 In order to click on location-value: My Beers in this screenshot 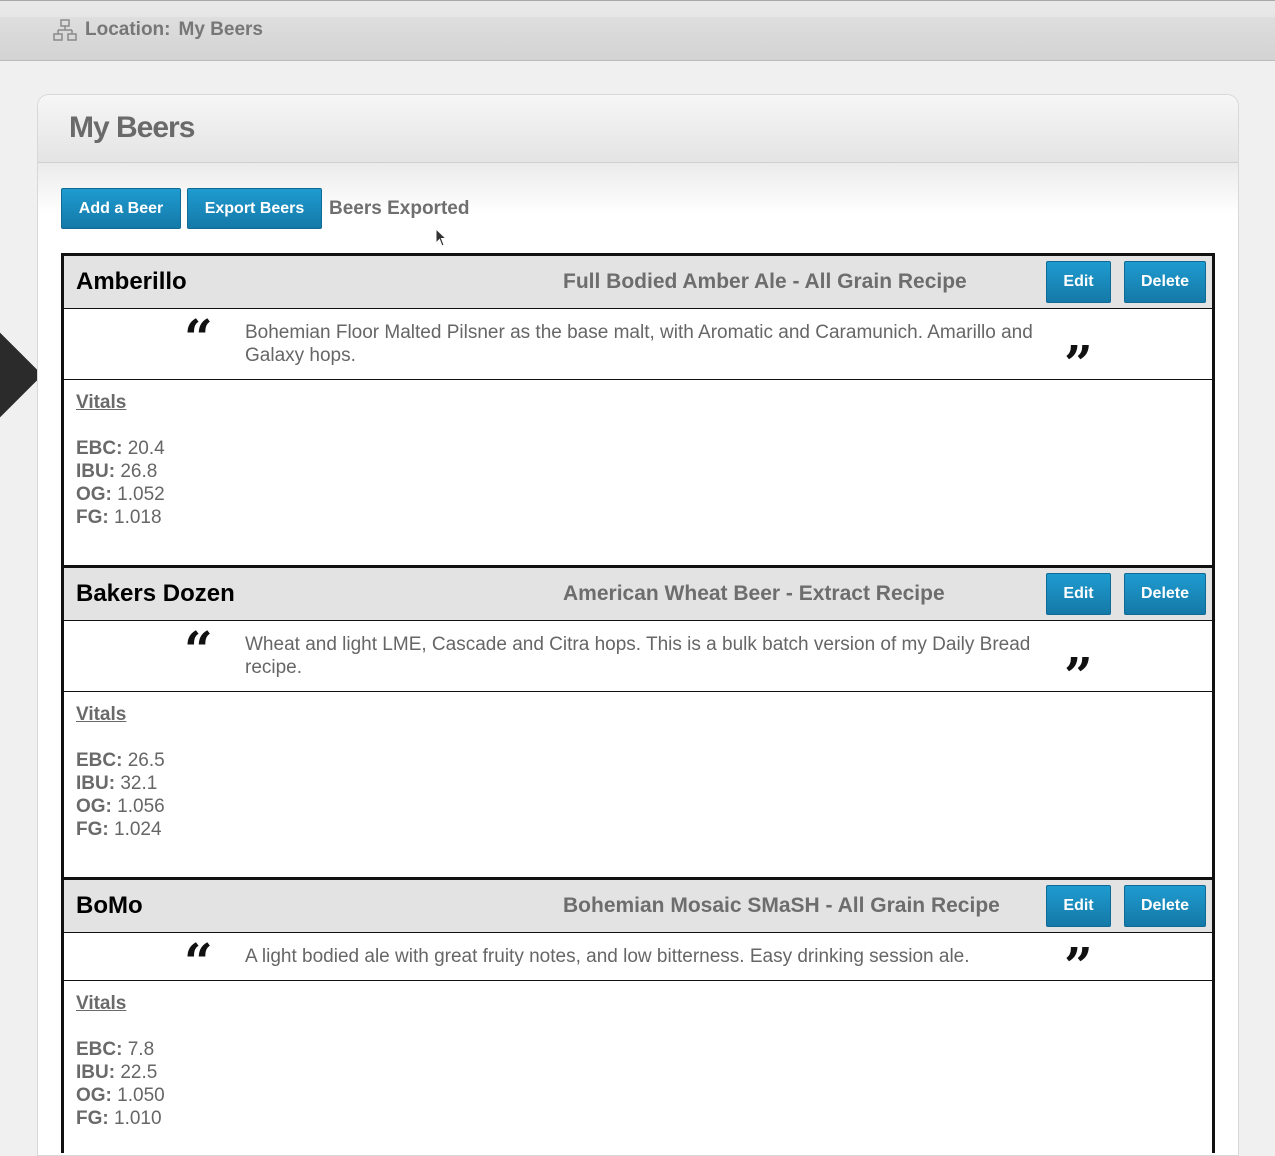, I will do `click(221, 29)`.